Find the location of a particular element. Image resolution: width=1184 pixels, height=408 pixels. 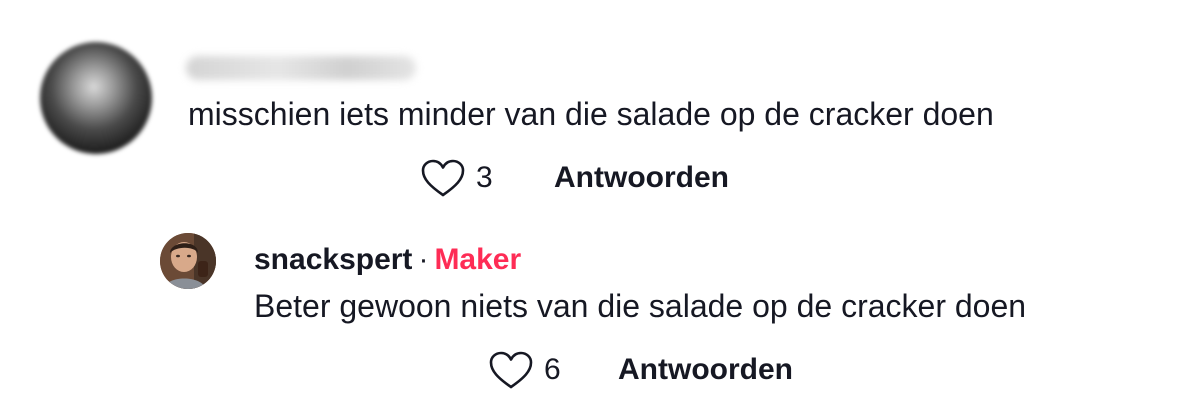

like-count: 6 is located at coordinates (552, 369).